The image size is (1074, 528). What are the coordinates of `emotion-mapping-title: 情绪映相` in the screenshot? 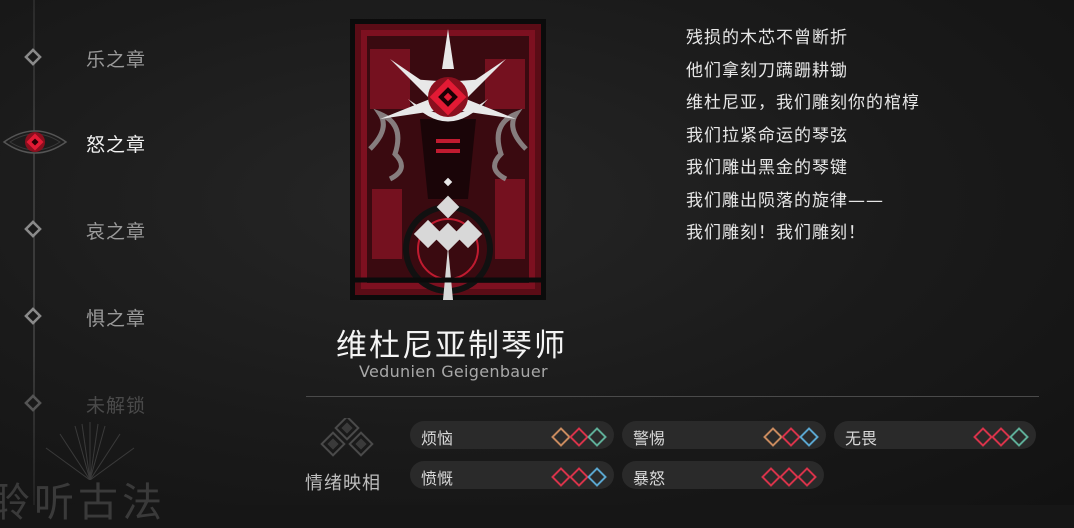 It's located at (343, 483).